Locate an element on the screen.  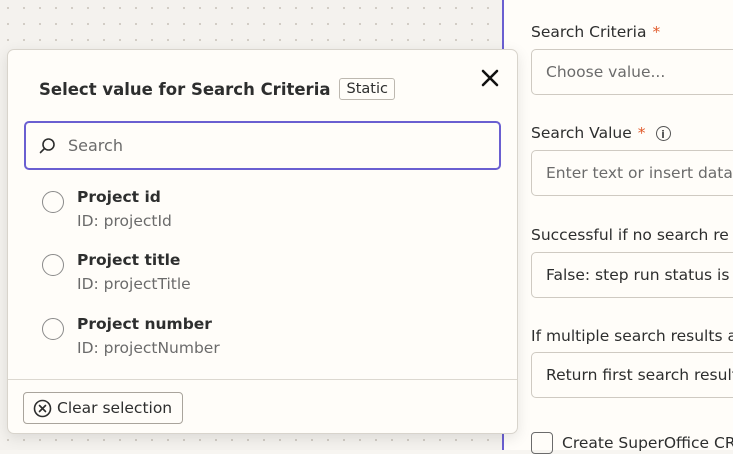
create-superoffice-row: Create SuperOffice CR is located at coordinates (632, 443).